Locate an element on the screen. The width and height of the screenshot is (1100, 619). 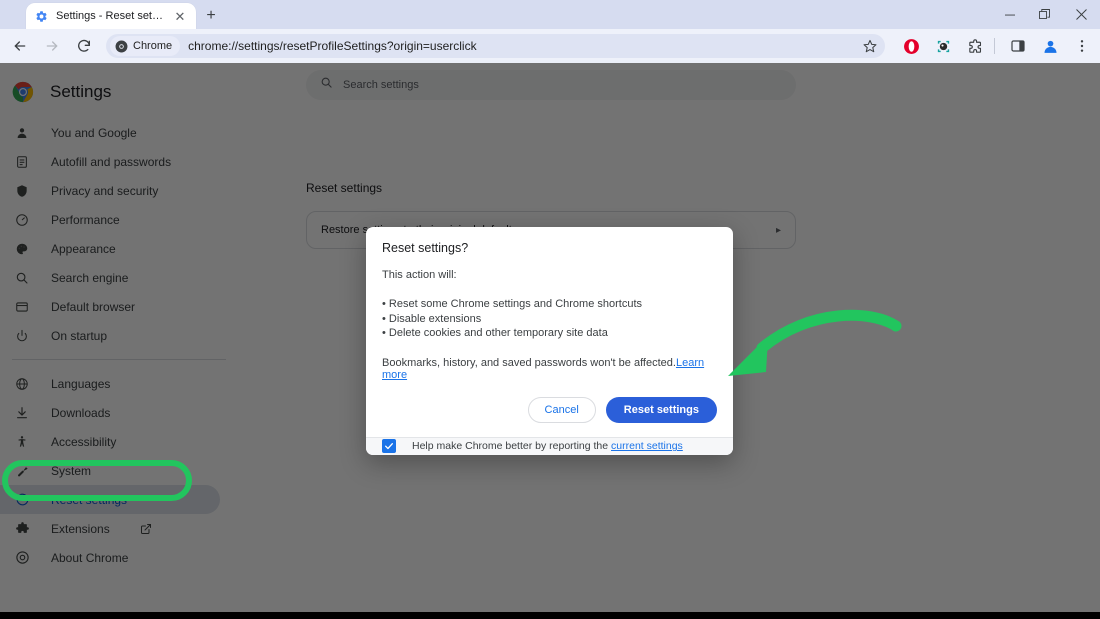
toolbar-extension-icons is located at coordinates (996, 46).